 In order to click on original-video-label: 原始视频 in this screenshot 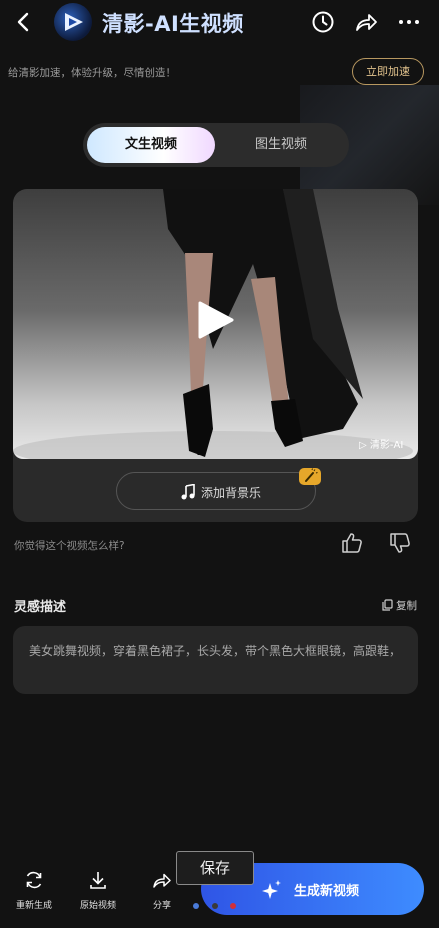, I will do `click(97, 906)`.